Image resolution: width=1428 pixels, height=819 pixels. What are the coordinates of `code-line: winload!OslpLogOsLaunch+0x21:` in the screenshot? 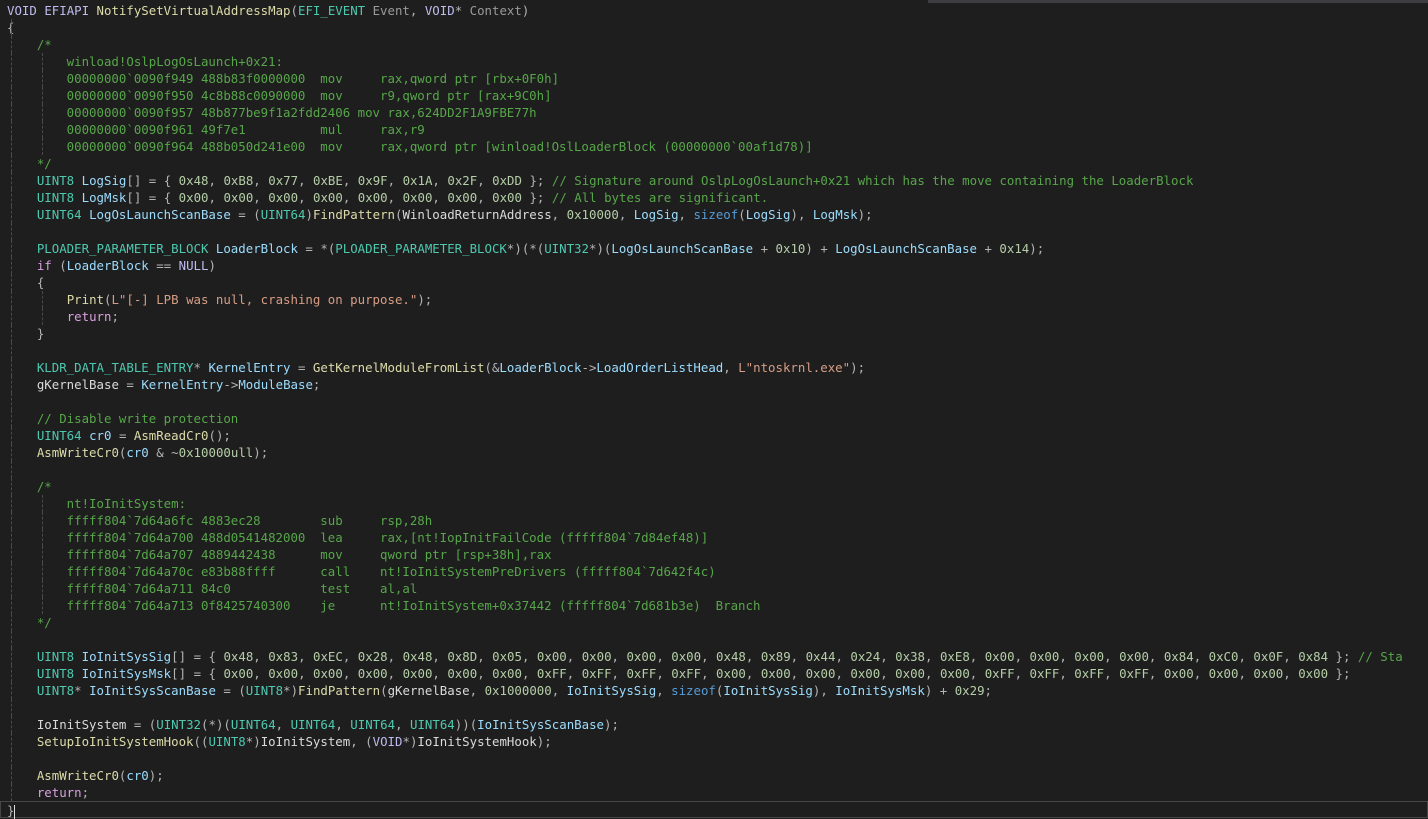 It's located at (714, 61).